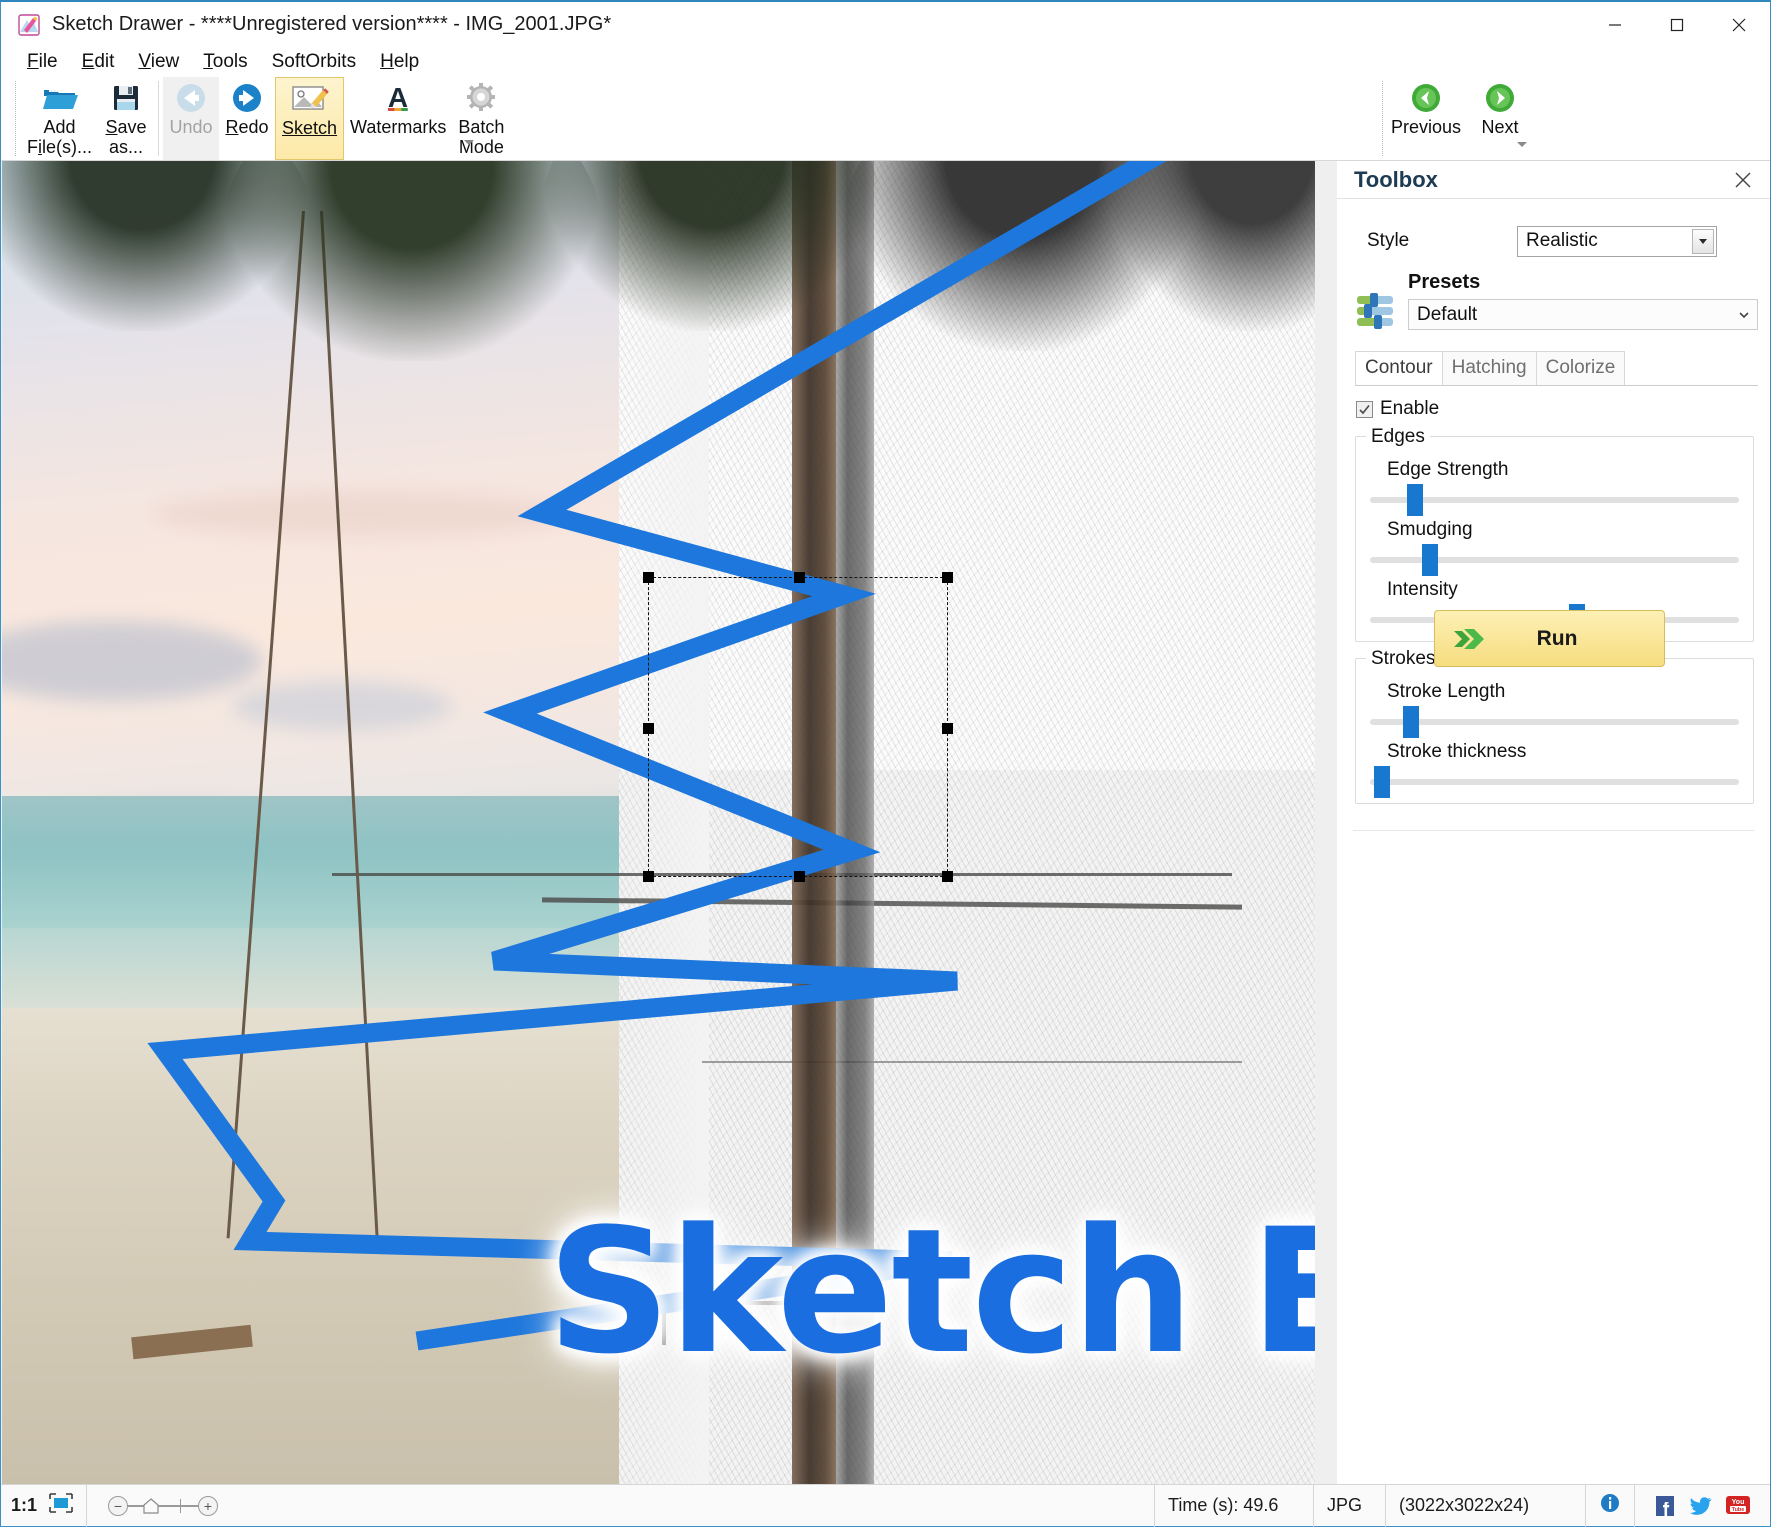 This screenshot has height=1527, width=1771. Describe the element at coordinates (158, 62) in the screenshot. I see `menu-view: View` at that location.